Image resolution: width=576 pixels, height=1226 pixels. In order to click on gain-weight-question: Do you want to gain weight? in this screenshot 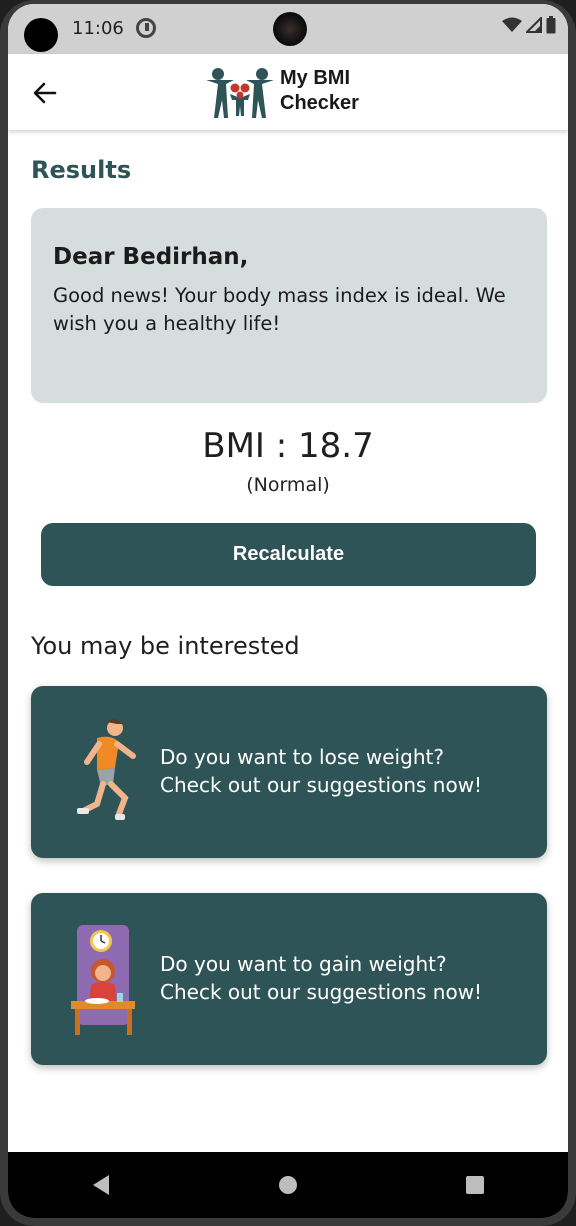, I will do `click(303, 964)`.